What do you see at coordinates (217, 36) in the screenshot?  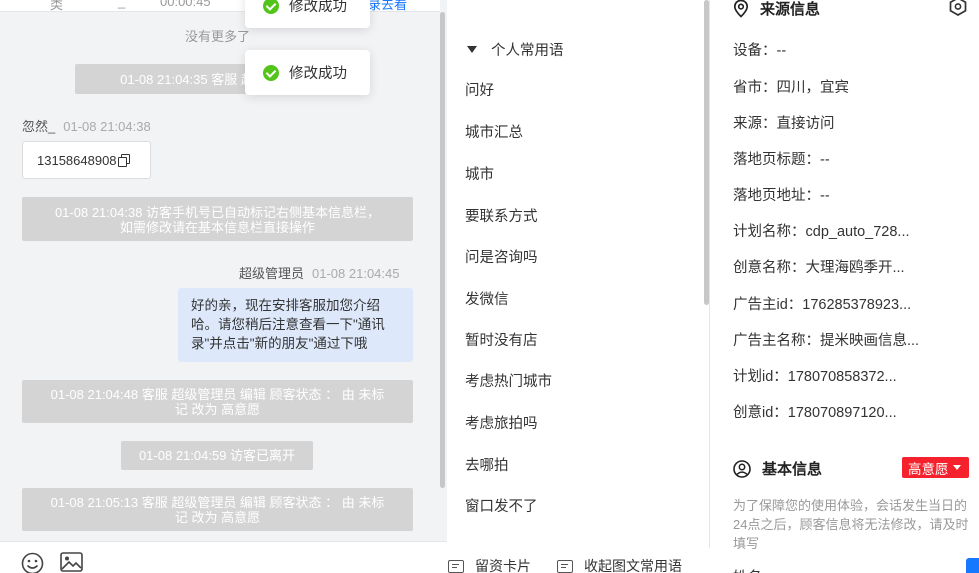 I see `no-more-hint: 没有更多了` at bounding box center [217, 36].